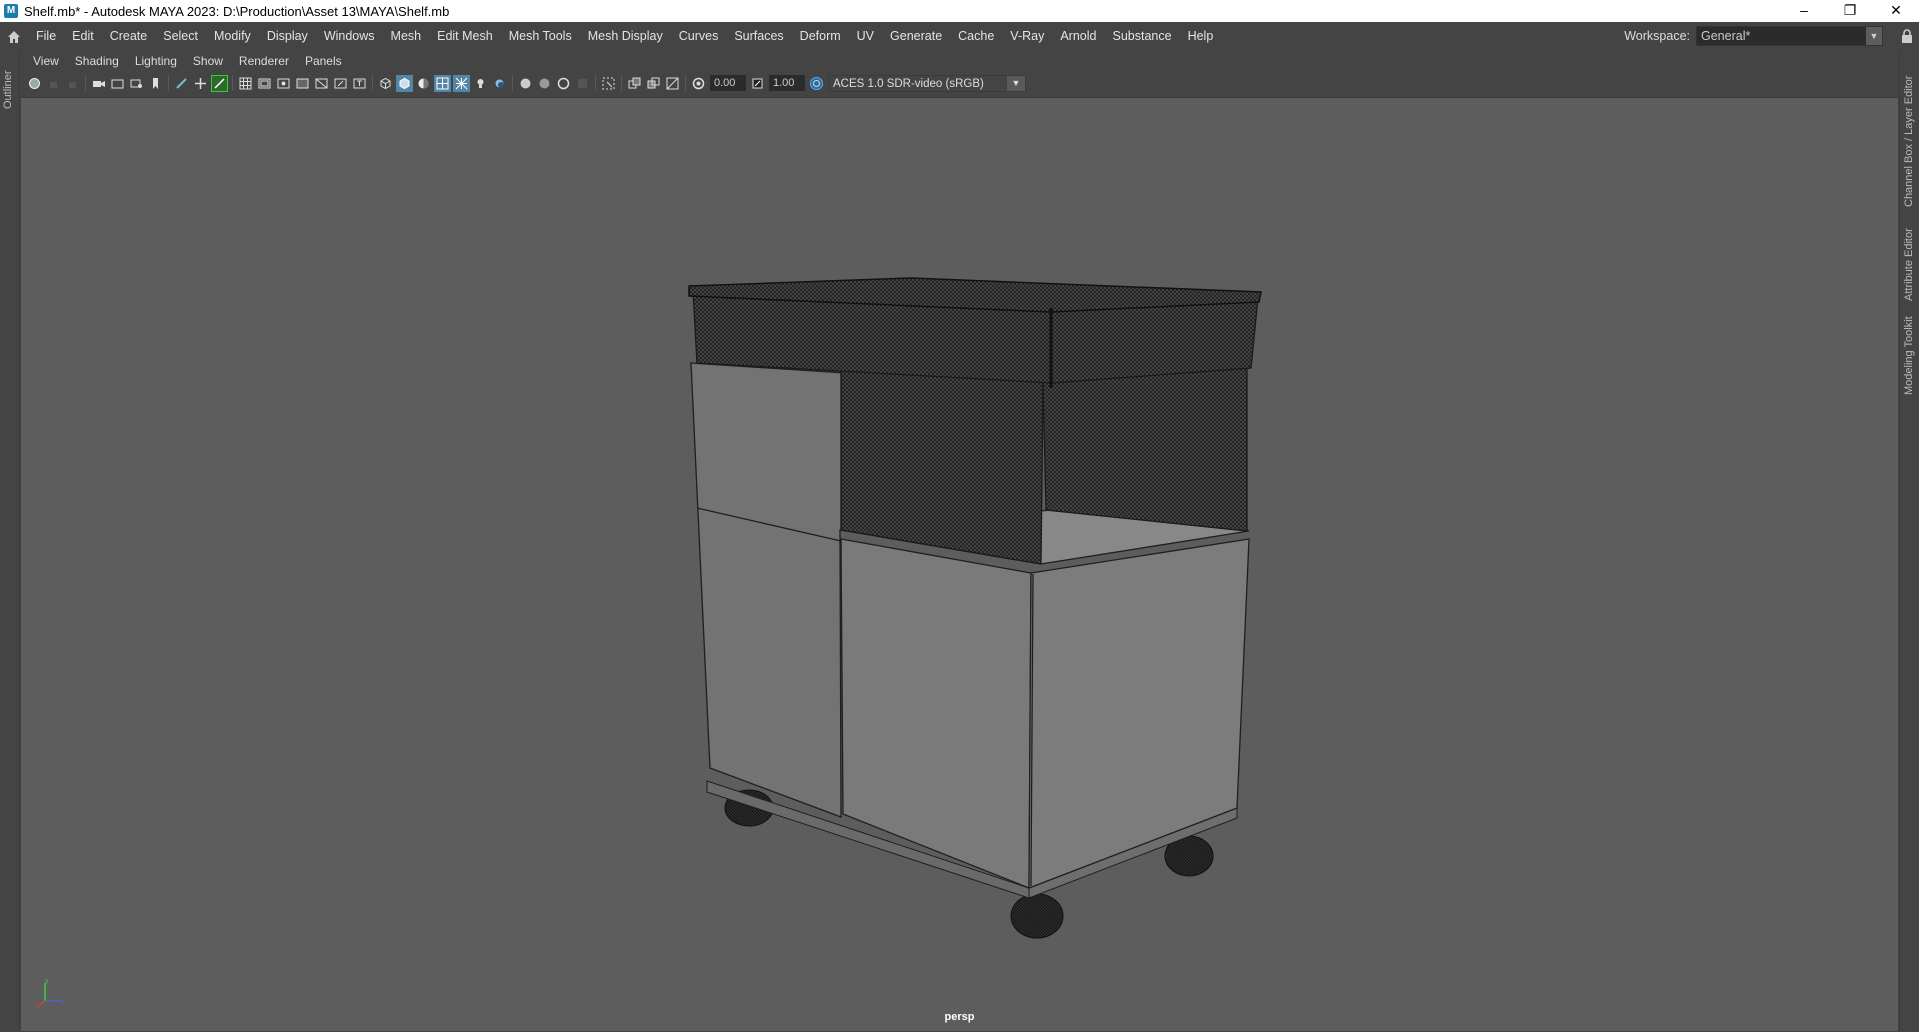 The height and width of the screenshot is (1032, 1919). What do you see at coordinates (287, 36) in the screenshot?
I see `menu-display: Display` at bounding box center [287, 36].